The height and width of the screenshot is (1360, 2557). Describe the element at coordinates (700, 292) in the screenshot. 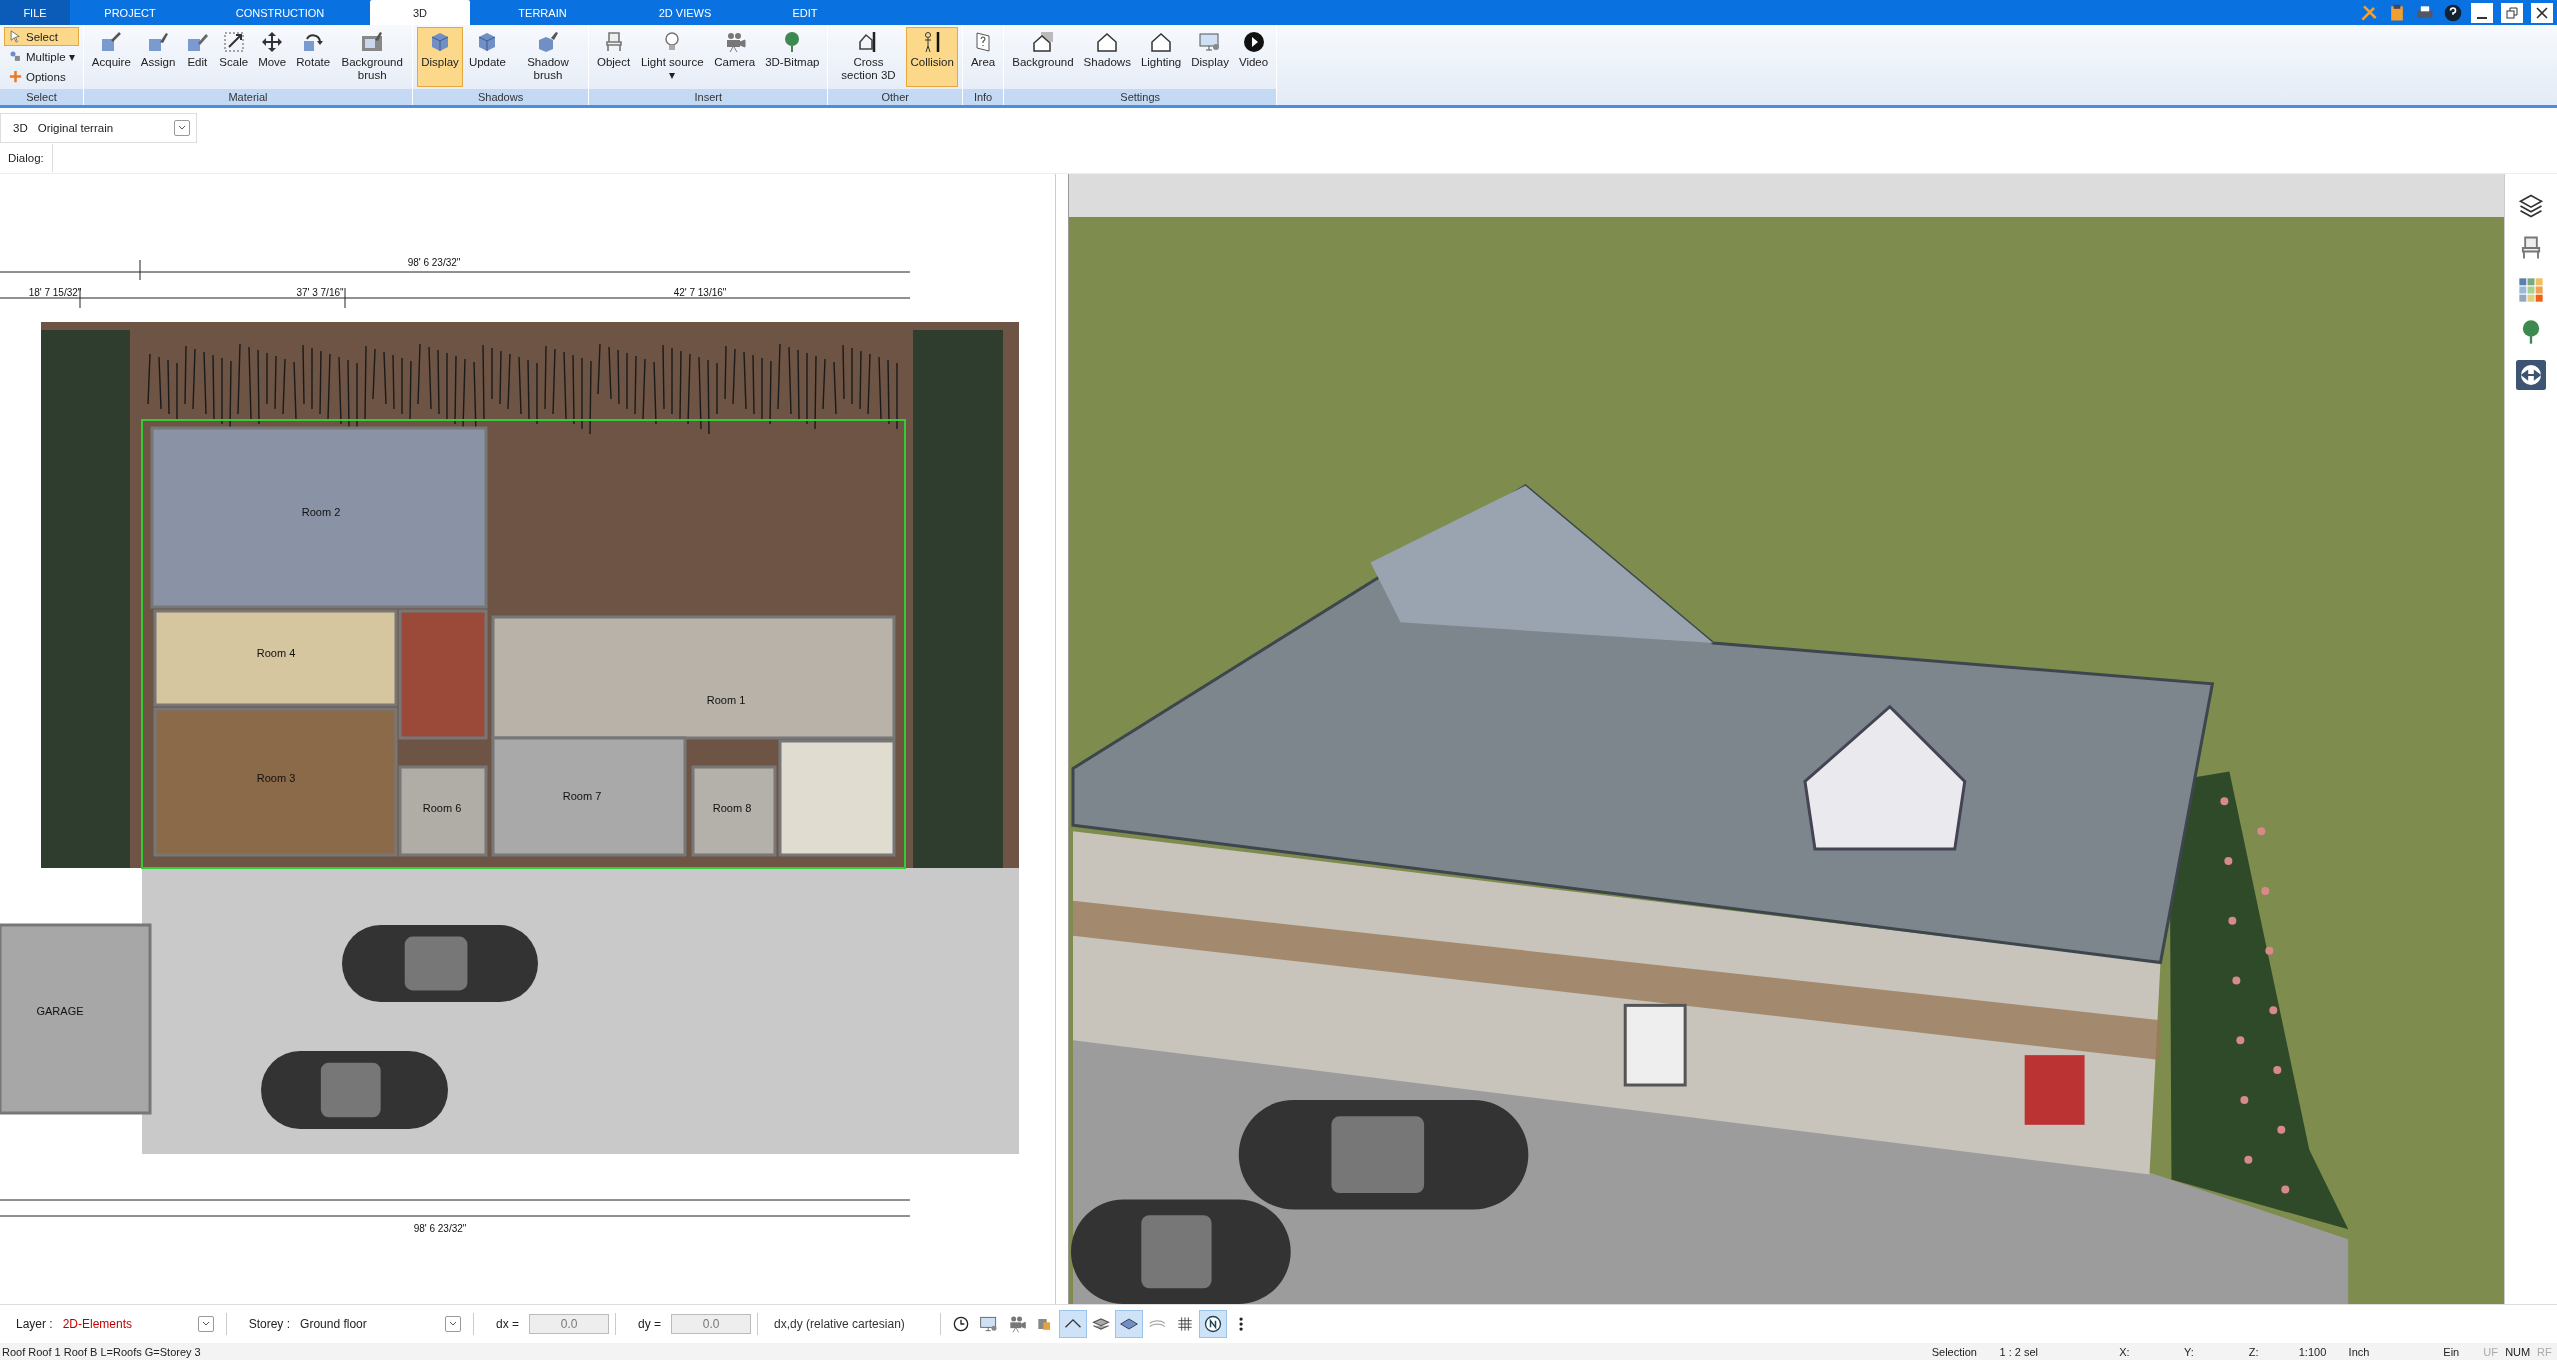

I see `dimension-label: 42' 7 13/16"` at that location.